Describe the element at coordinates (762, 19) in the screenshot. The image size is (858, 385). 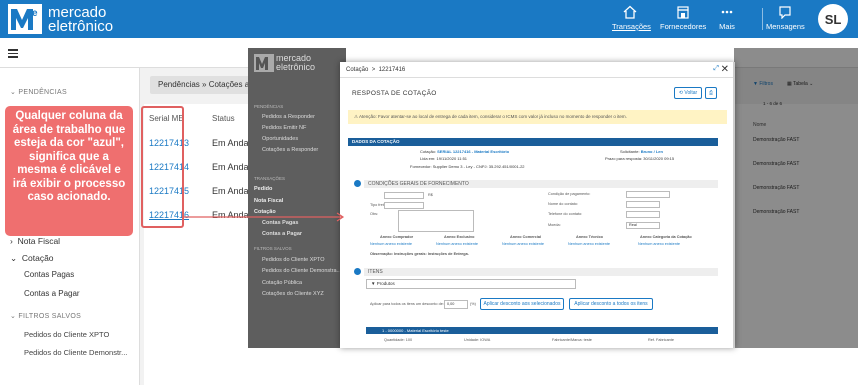
I see `nav-divider` at that location.